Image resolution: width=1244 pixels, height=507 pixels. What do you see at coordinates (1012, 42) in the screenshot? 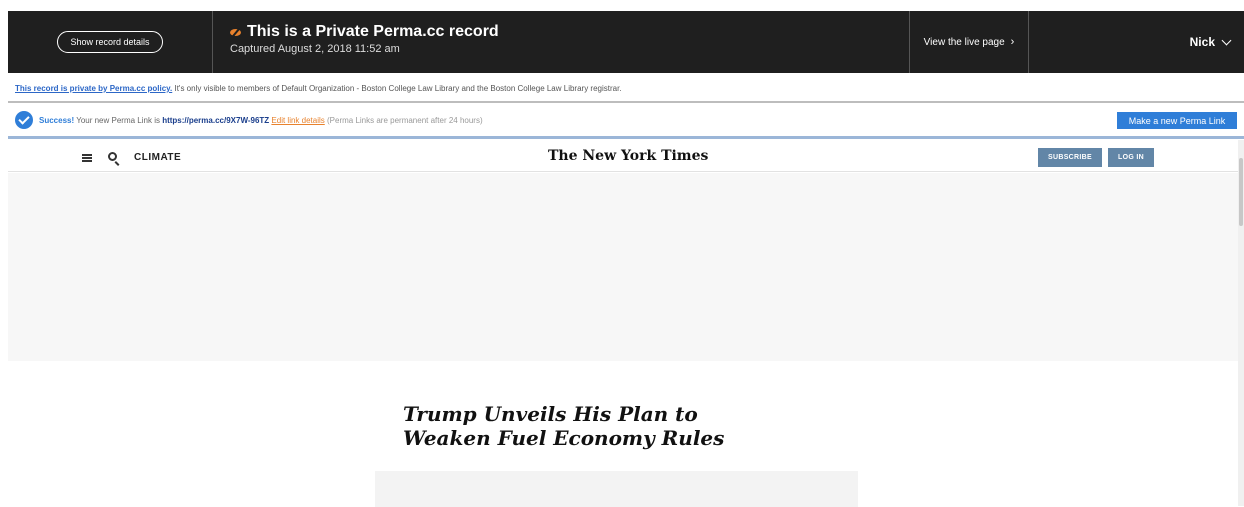
I see `chevron-right-icon: ›` at bounding box center [1012, 42].